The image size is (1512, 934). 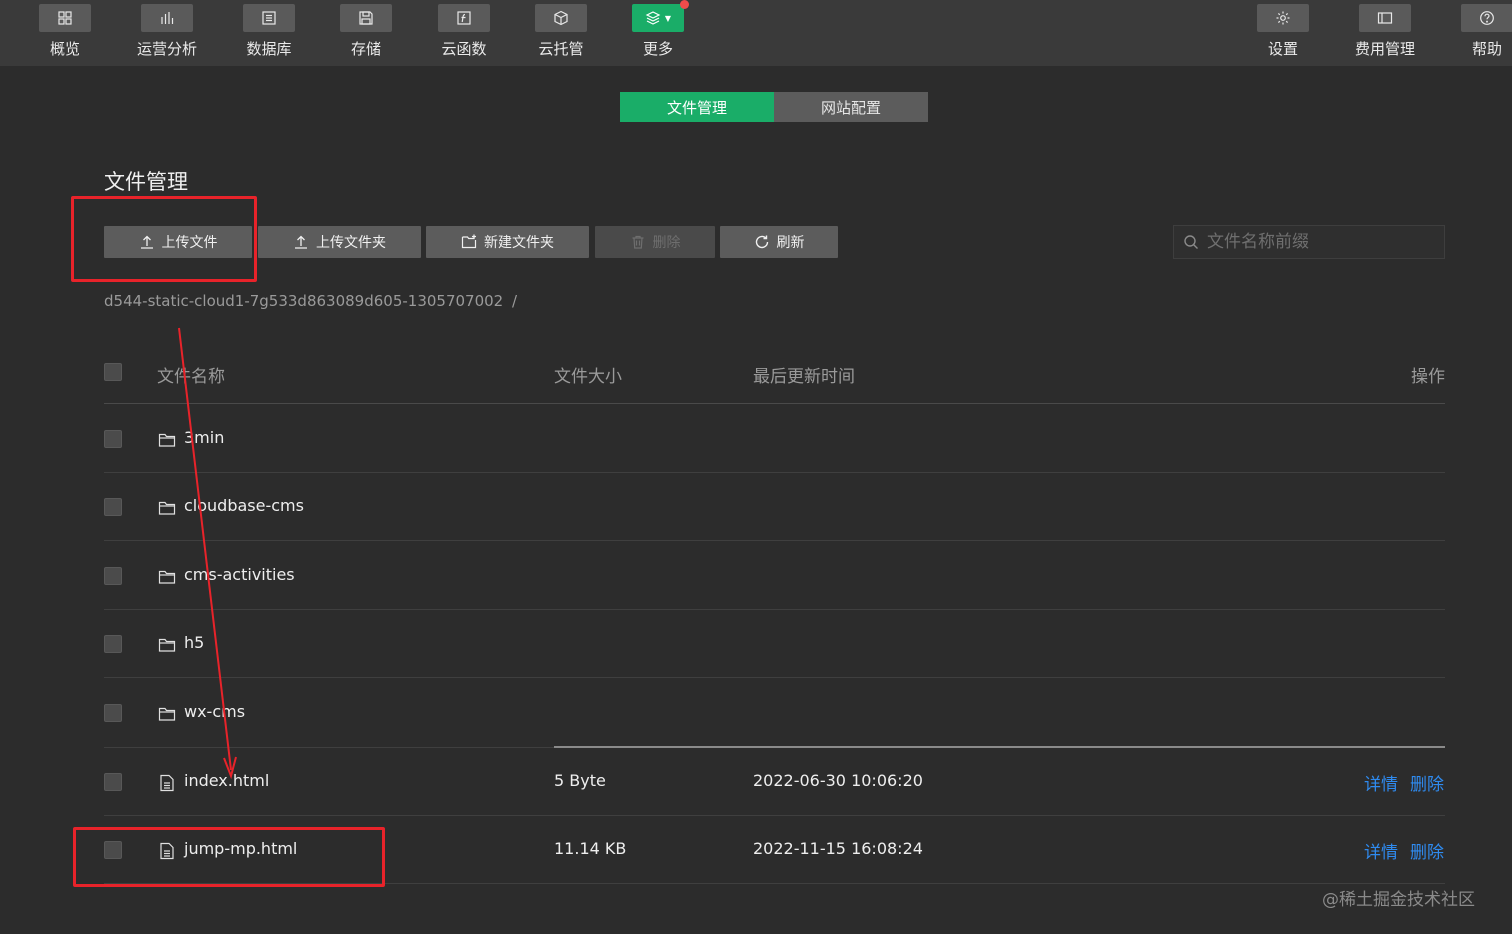 I want to click on file-size: 5 Byte, so click(x=580, y=780).